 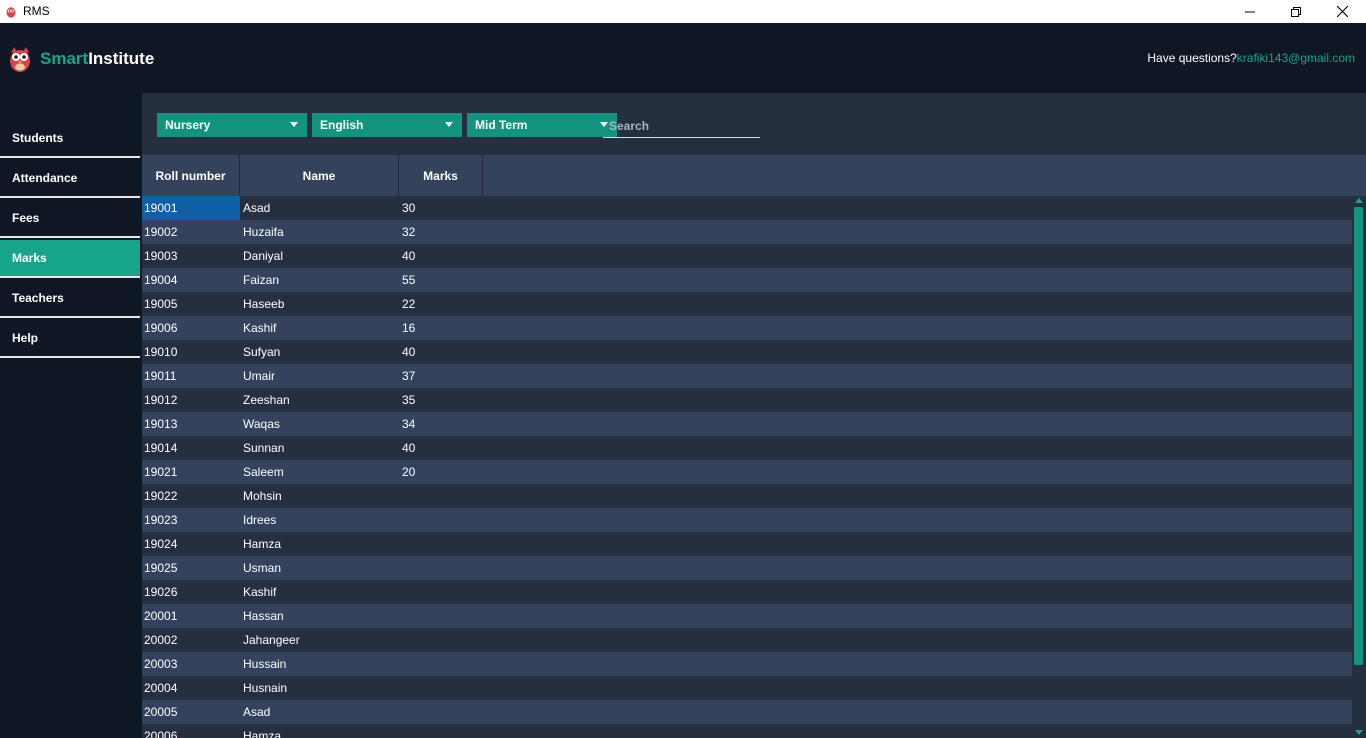 I want to click on name-cell: Husnain, so click(x=319, y=688).